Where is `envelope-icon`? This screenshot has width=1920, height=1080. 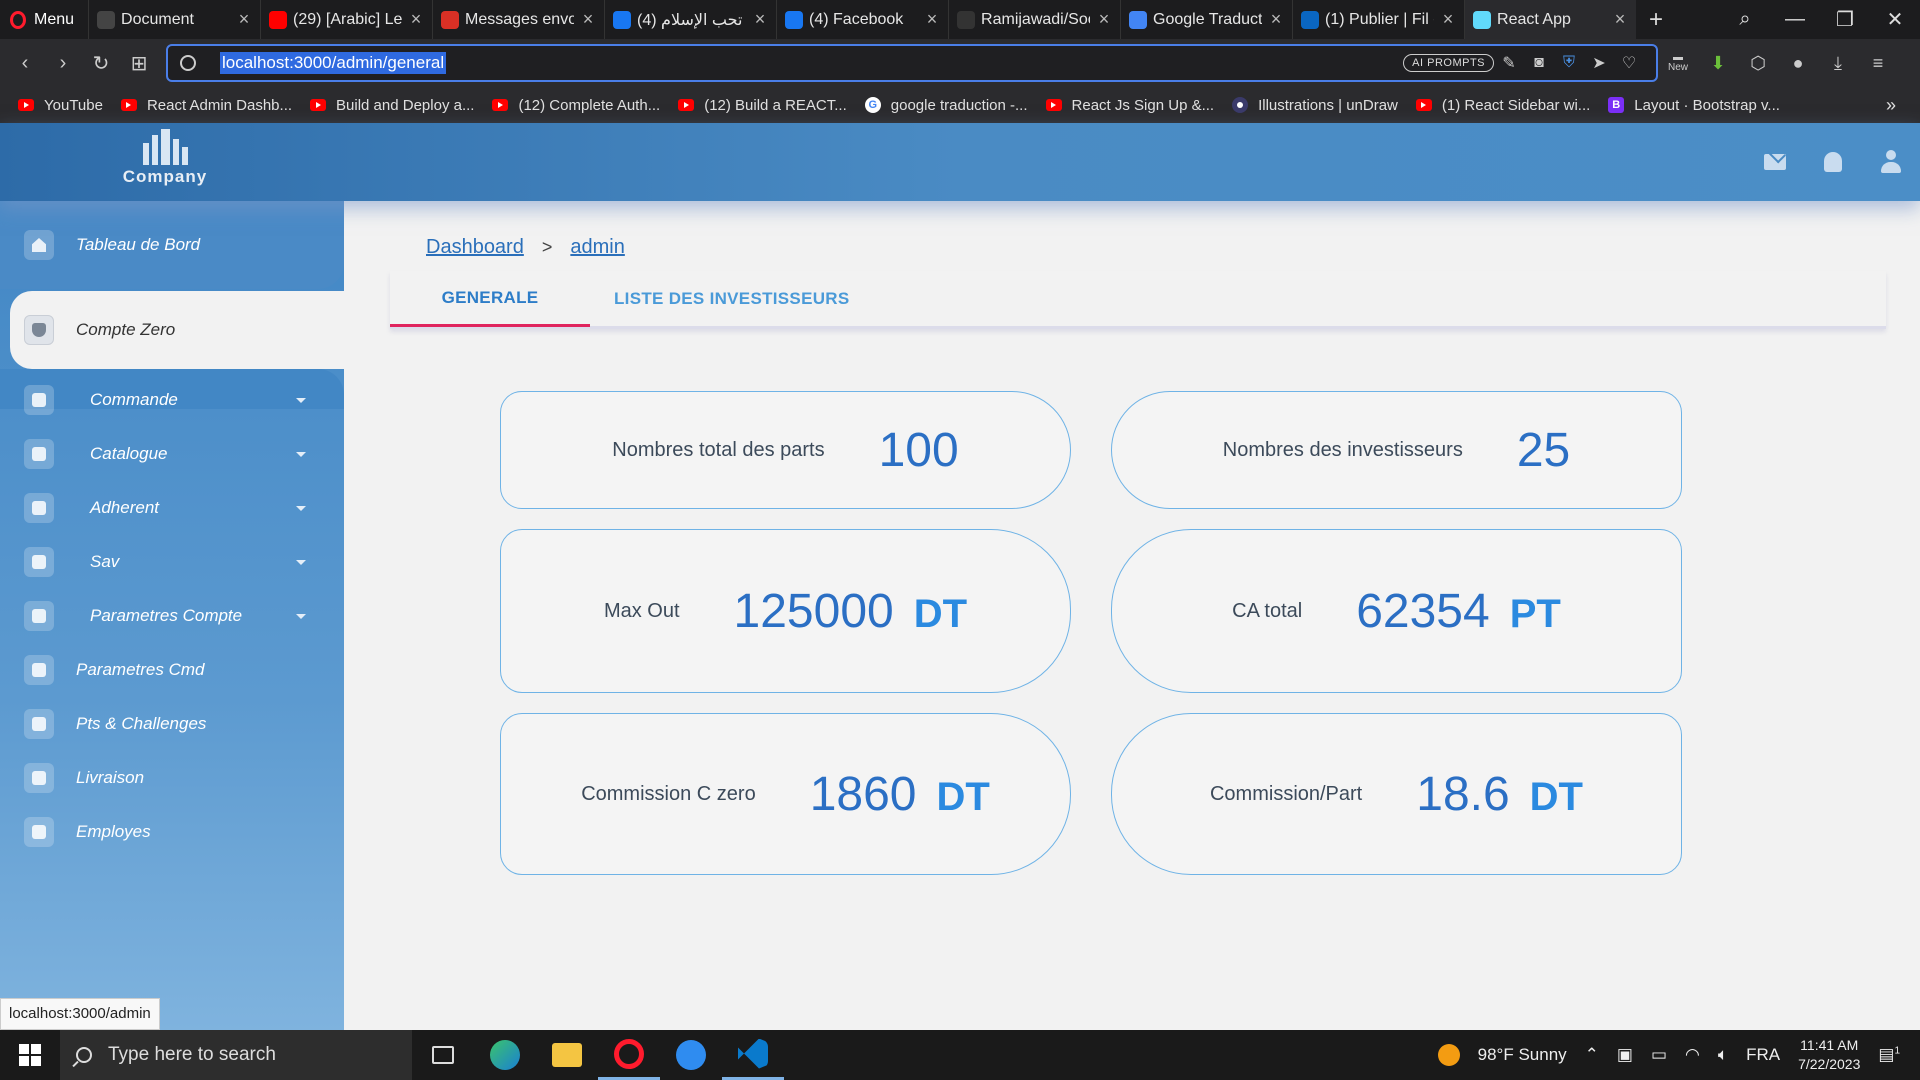
envelope-icon is located at coordinates (1775, 162).